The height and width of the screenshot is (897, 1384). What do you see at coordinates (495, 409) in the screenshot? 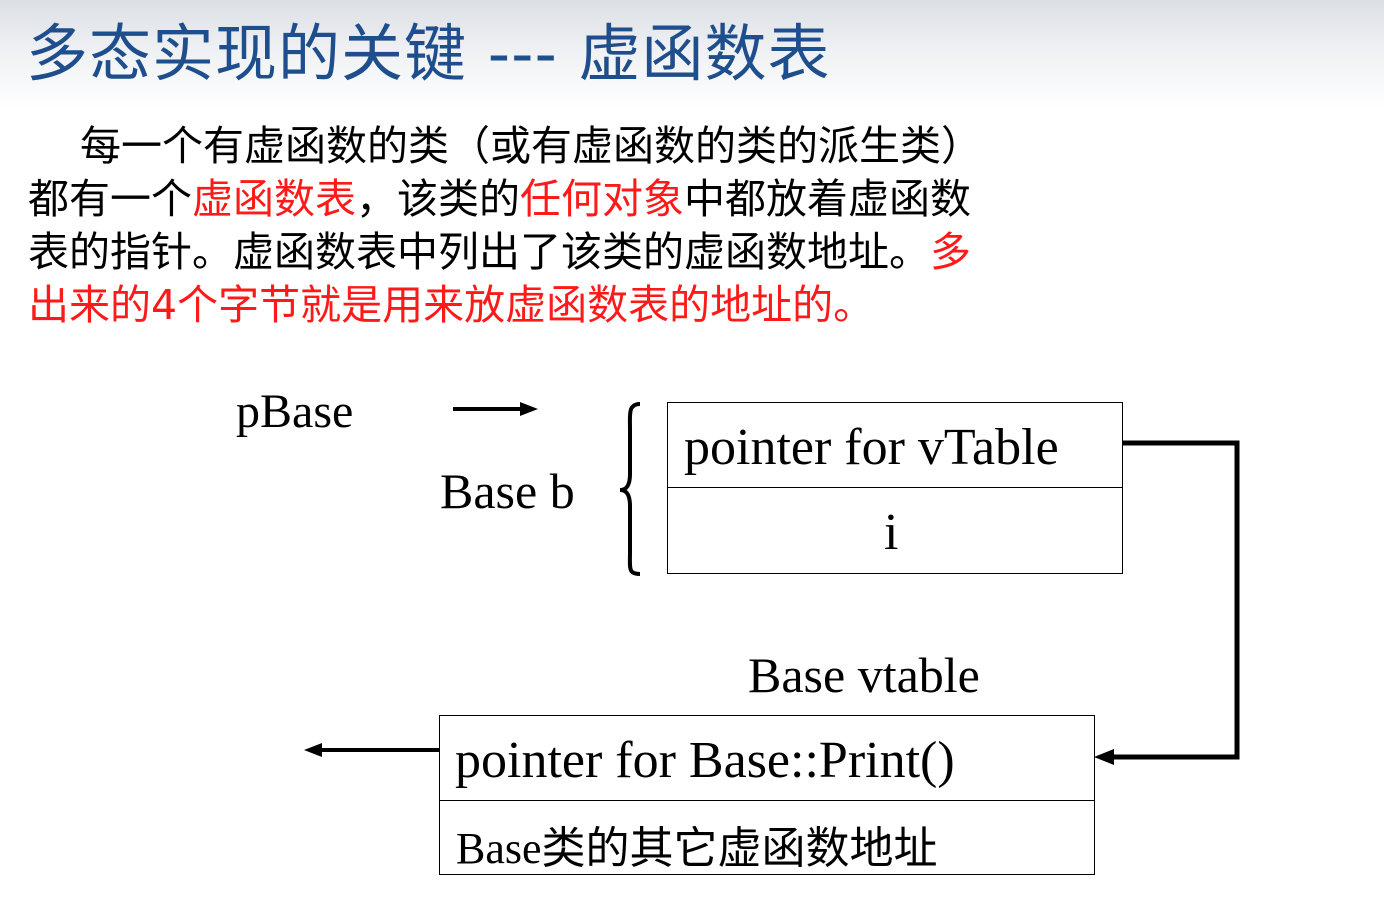
I see `pbase-arrow` at bounding box center [495, 409].